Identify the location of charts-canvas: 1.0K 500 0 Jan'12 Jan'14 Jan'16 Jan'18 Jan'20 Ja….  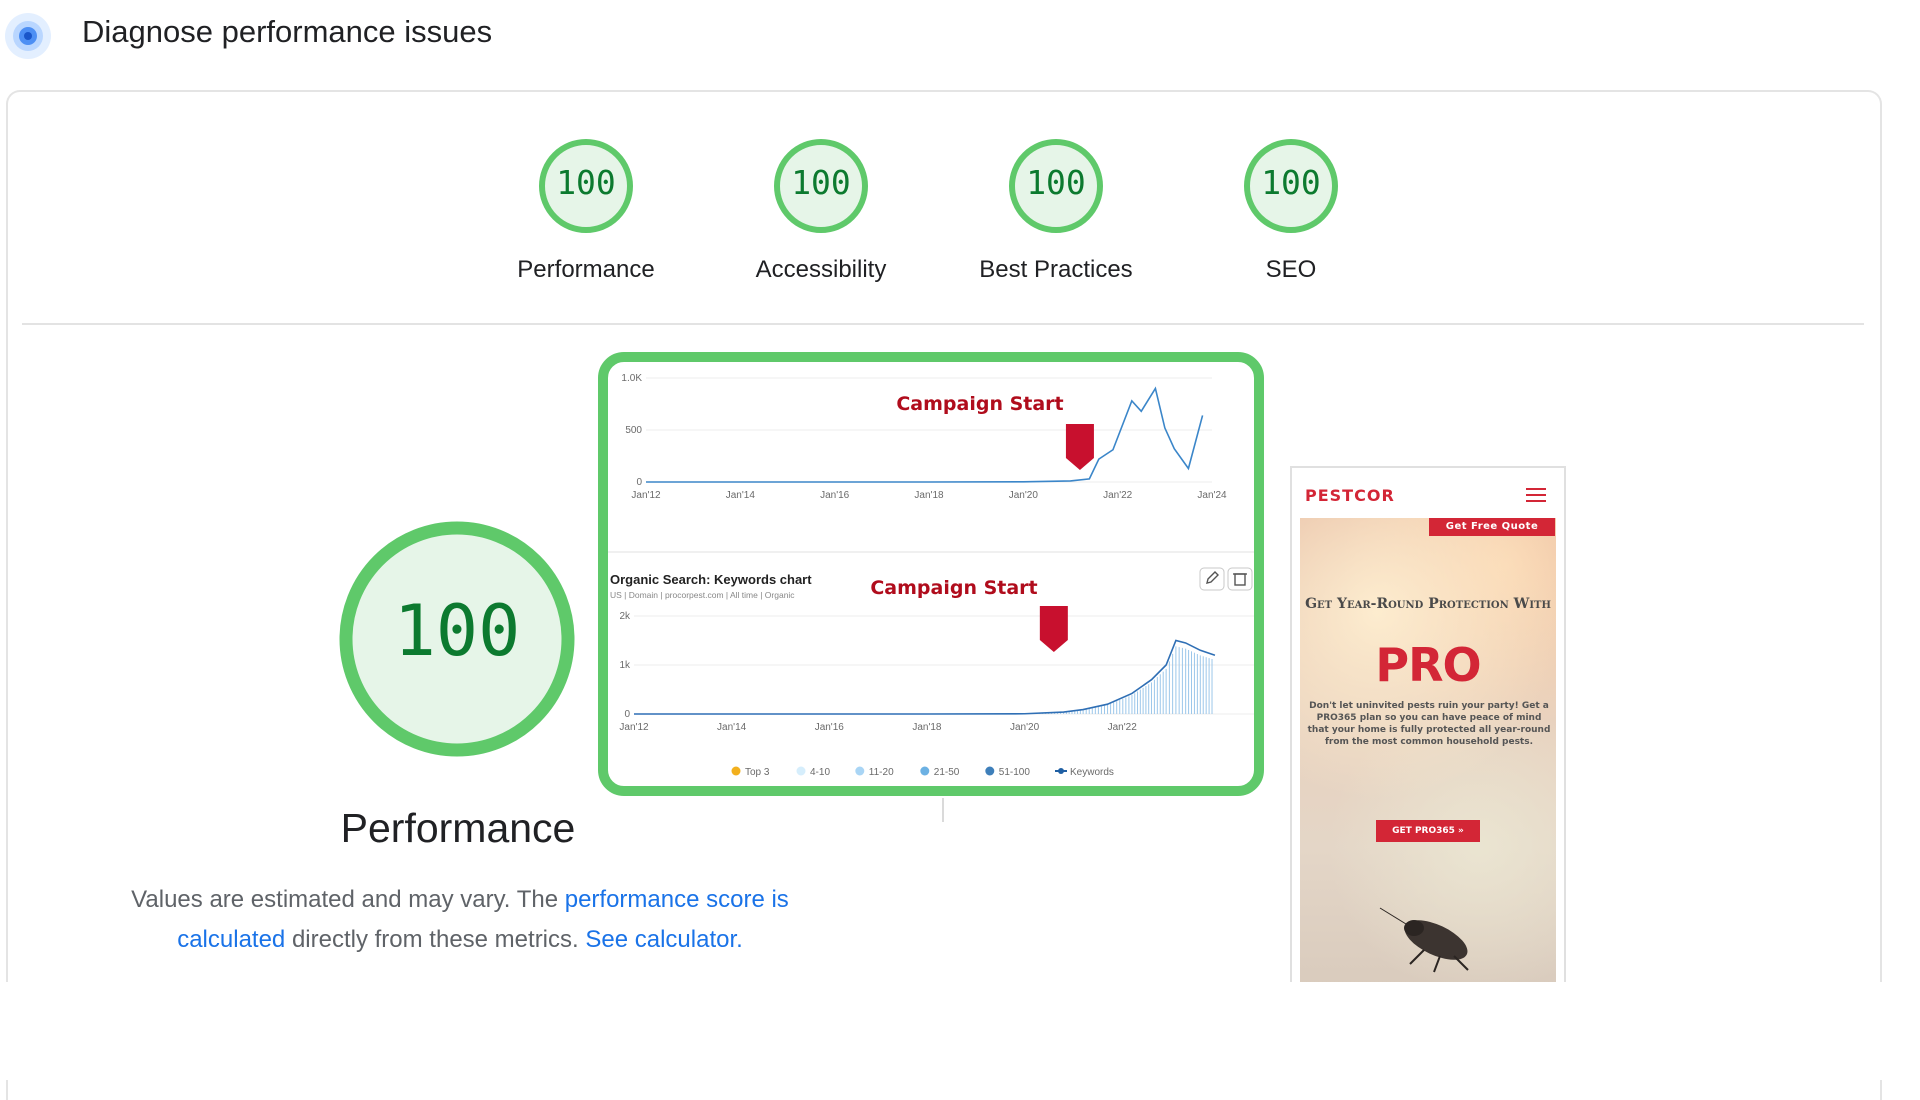
(931, 575).